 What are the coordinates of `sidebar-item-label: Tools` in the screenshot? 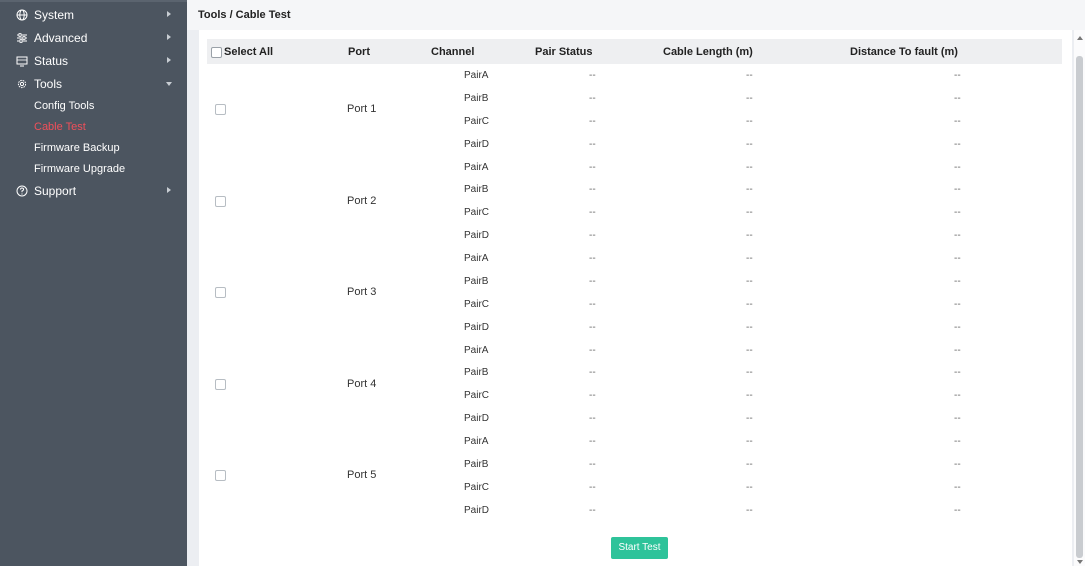 It's located at (48, 83).